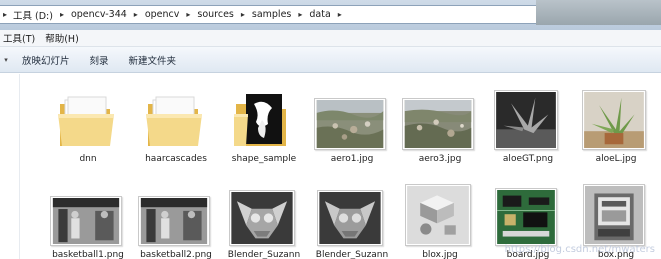 The width and height of the screenshot is (661, 259). Describe the element at coordinates (440, 159) in the screenshot. I see `file-name-label: aero3.jpg` at that location.